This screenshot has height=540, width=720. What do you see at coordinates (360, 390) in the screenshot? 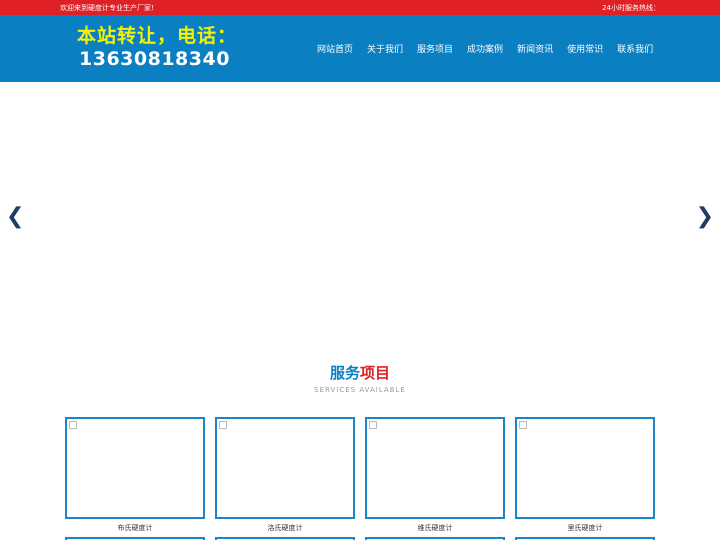
I see `services-subtitle: SERVICES AVAILABLE` at bounding box center [360, 390].